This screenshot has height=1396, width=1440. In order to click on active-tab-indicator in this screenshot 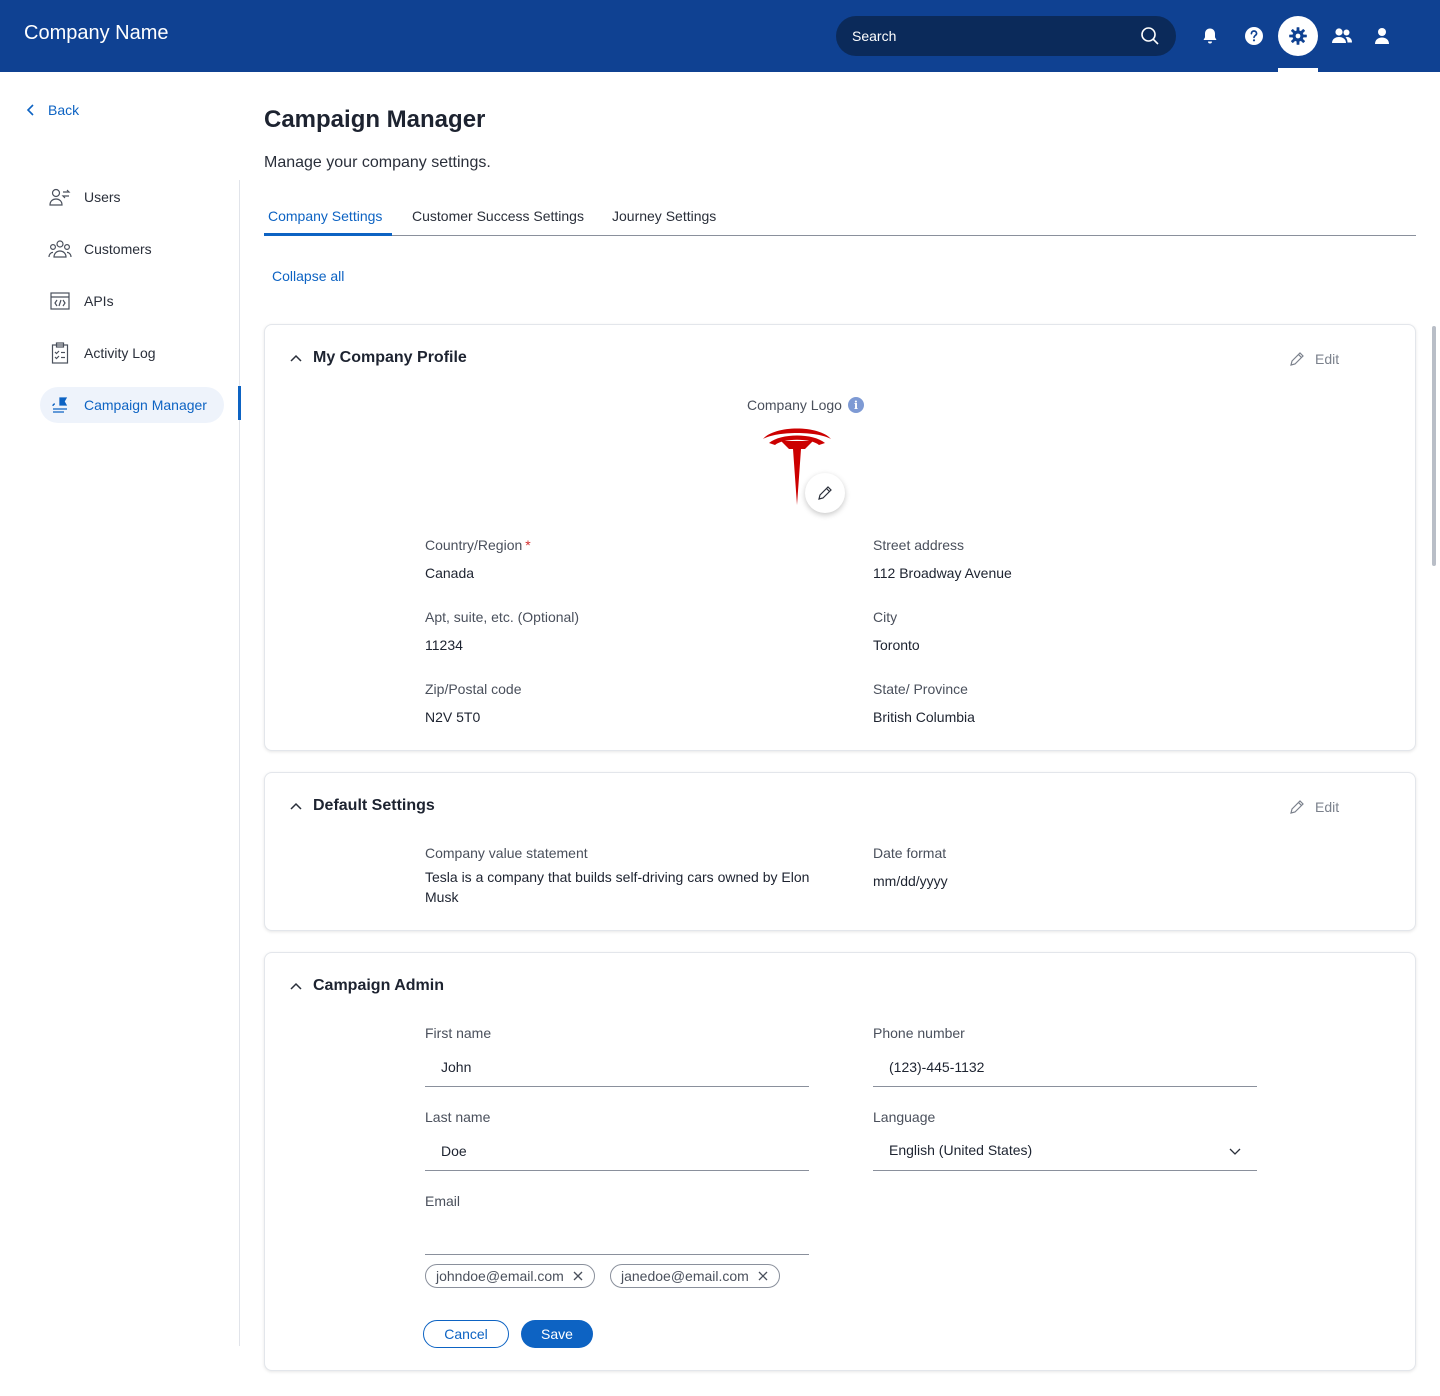, I will do `click(328, 234)`.